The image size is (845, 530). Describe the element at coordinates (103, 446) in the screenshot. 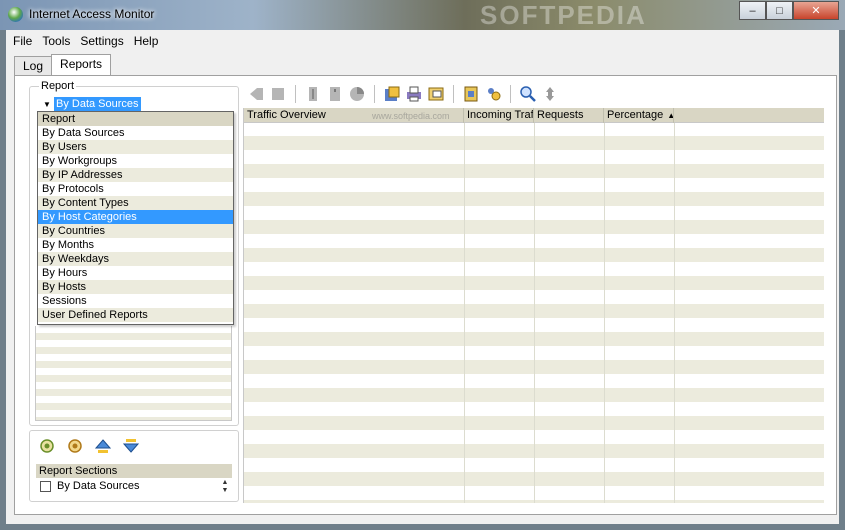

I see `move-up-icon` at that location.